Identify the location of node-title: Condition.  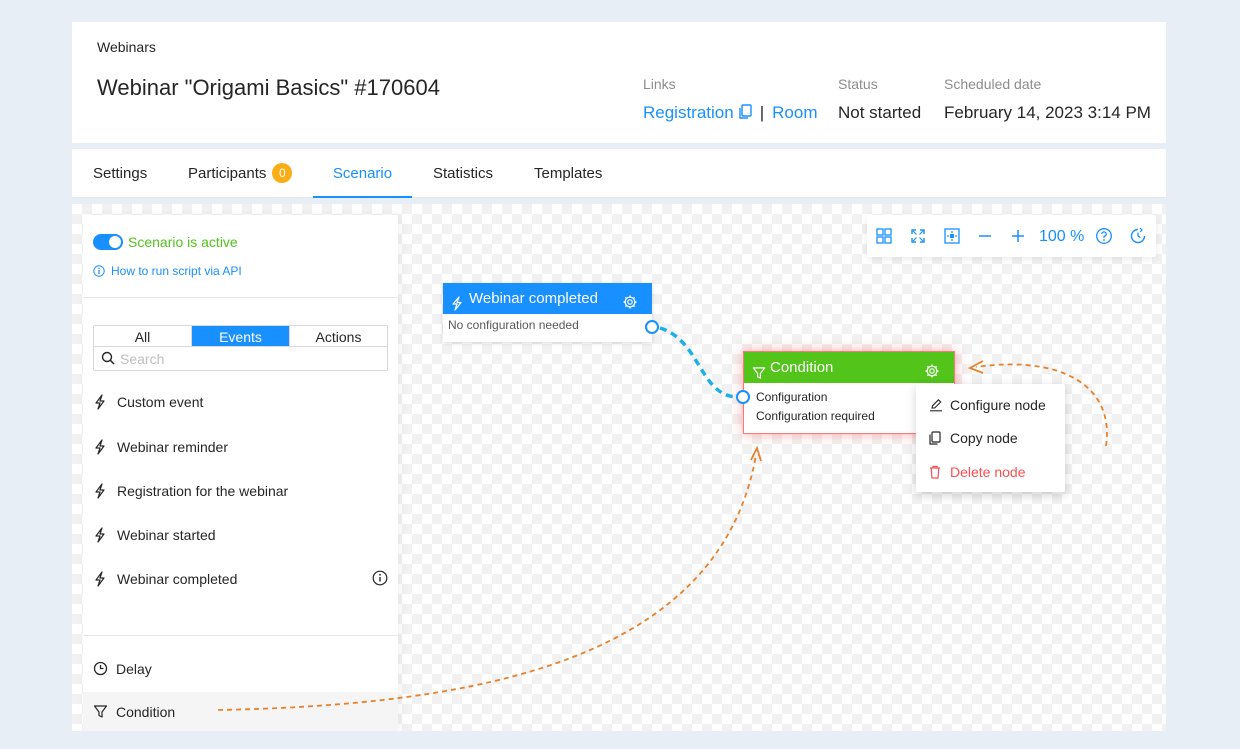
(802, 367).